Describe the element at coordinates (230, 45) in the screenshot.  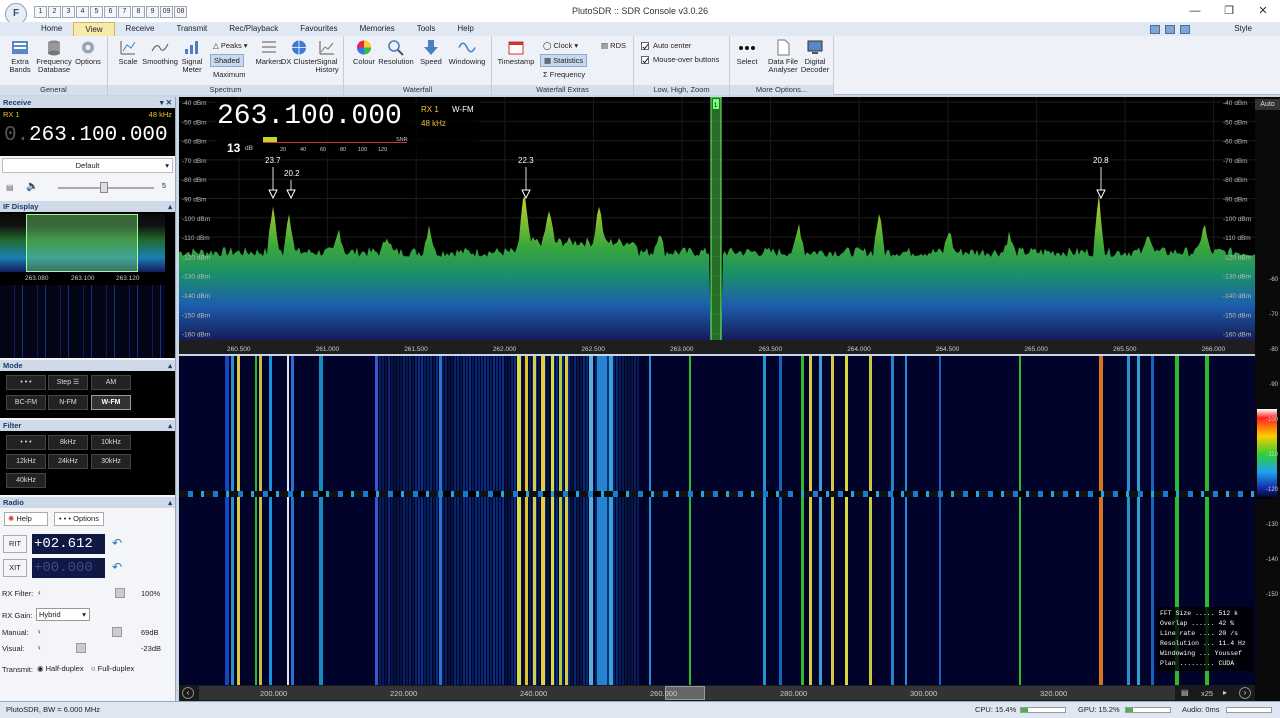
I see `peaks-dropdown: △ Peaks ▾` at that location.